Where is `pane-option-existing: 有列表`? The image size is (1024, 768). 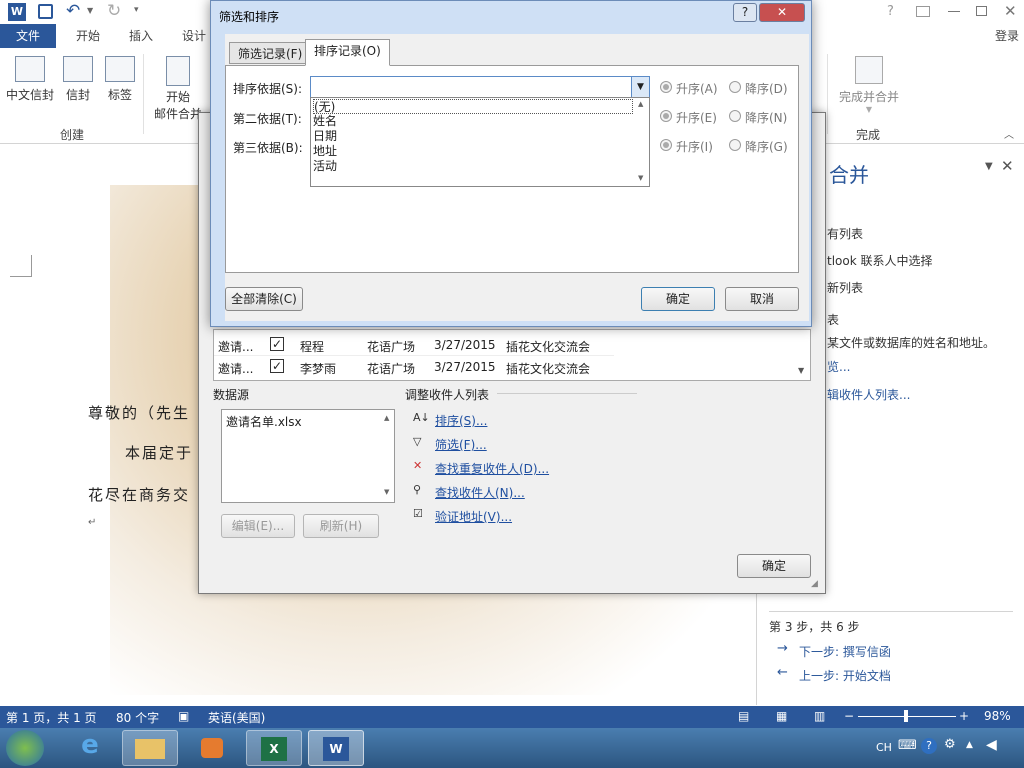 pane-option-existing: 有列表 is located at coordinates (845, 233).